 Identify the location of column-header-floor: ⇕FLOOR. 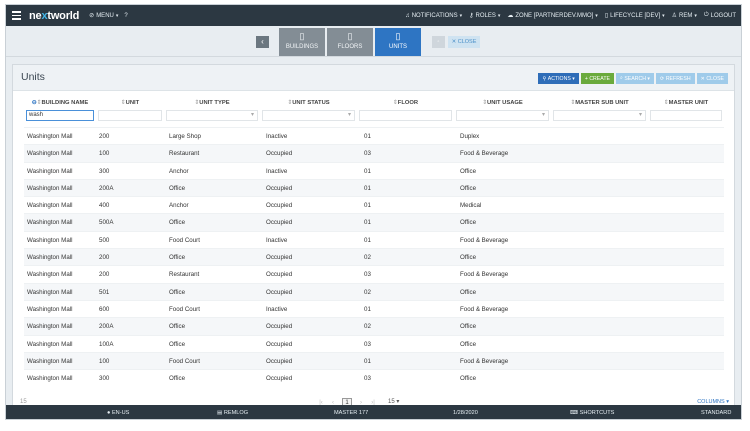
(405, 112).